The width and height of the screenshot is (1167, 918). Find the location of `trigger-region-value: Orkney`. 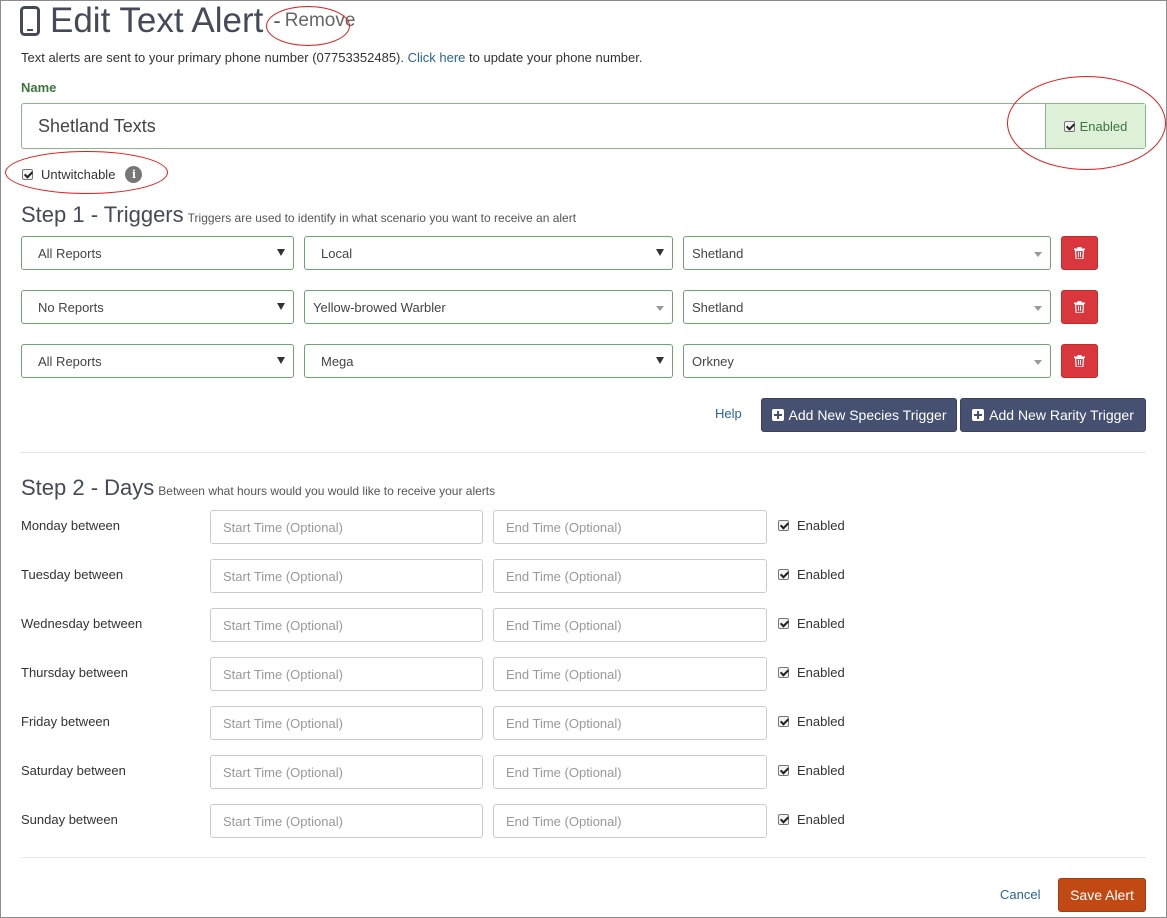

trigger-region-value: Orkney is located at coordinates (713, 361).